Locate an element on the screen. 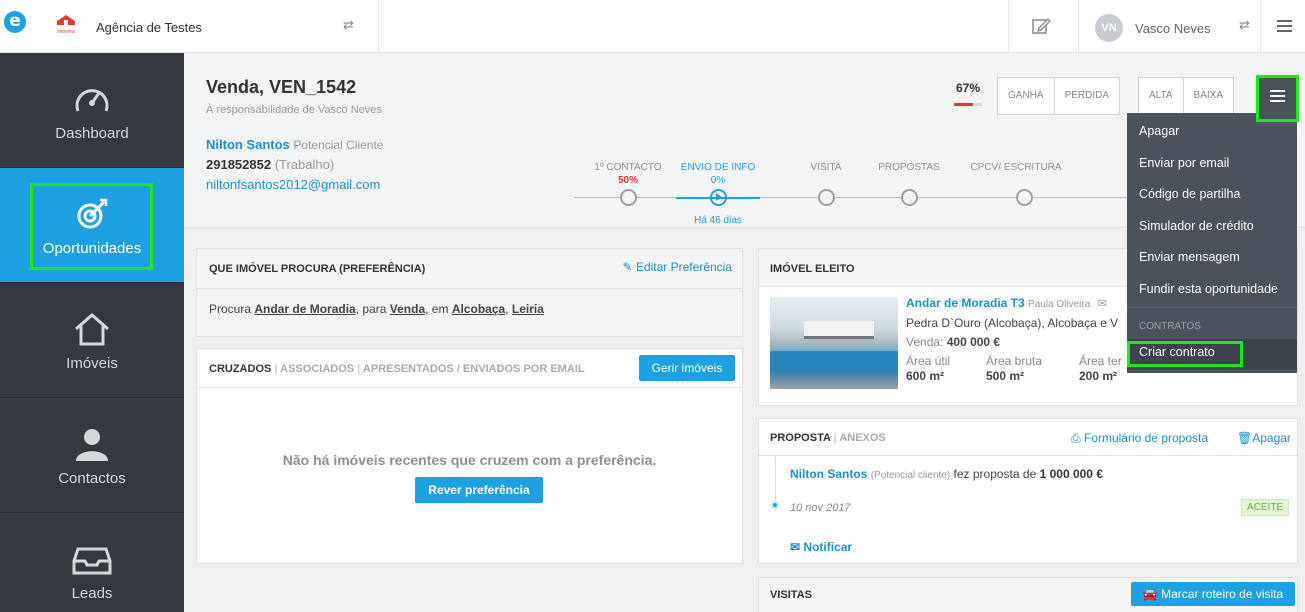 The height and width of the screenshot is (612, 1305). probability-bar is located at coordinates (968, 104).